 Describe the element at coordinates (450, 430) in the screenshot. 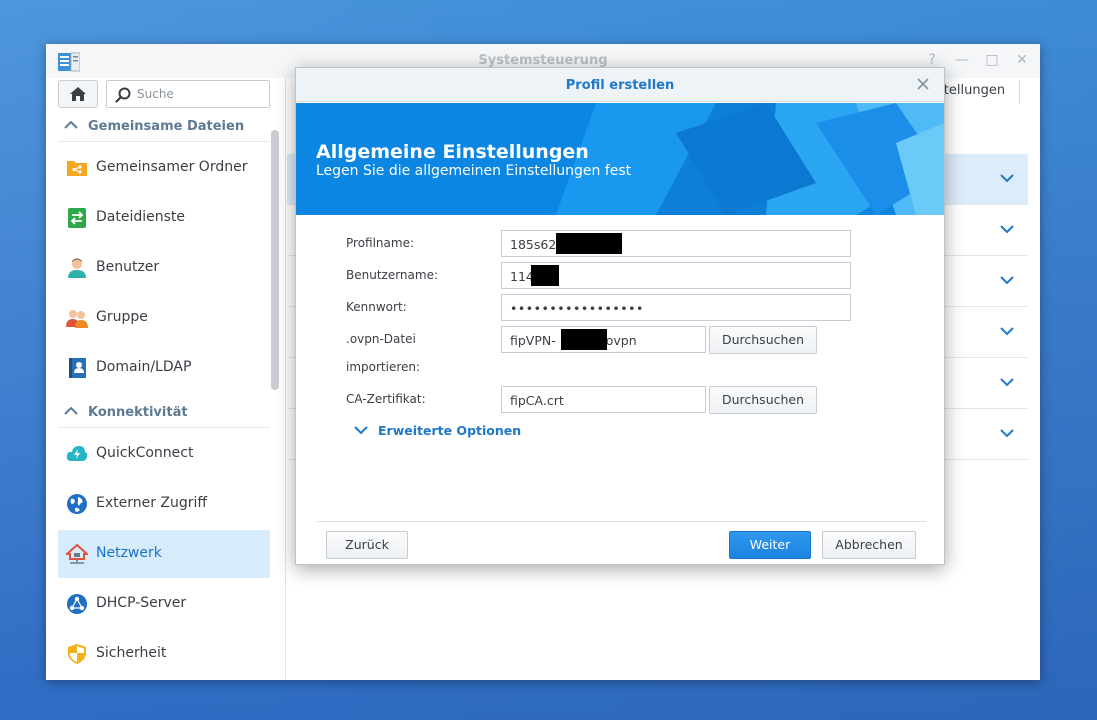

I see `advanced-options-label: Erweiterte Optionen` at that location.